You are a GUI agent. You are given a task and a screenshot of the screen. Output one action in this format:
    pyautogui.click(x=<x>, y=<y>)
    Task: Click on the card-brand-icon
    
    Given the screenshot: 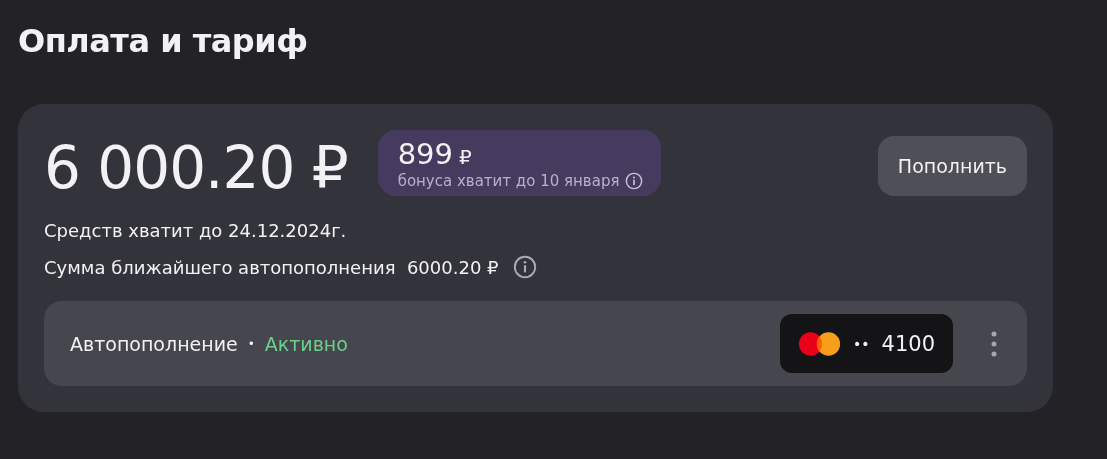 What is the action you would take?
    pyautogui.click(x=820, y=343)
    